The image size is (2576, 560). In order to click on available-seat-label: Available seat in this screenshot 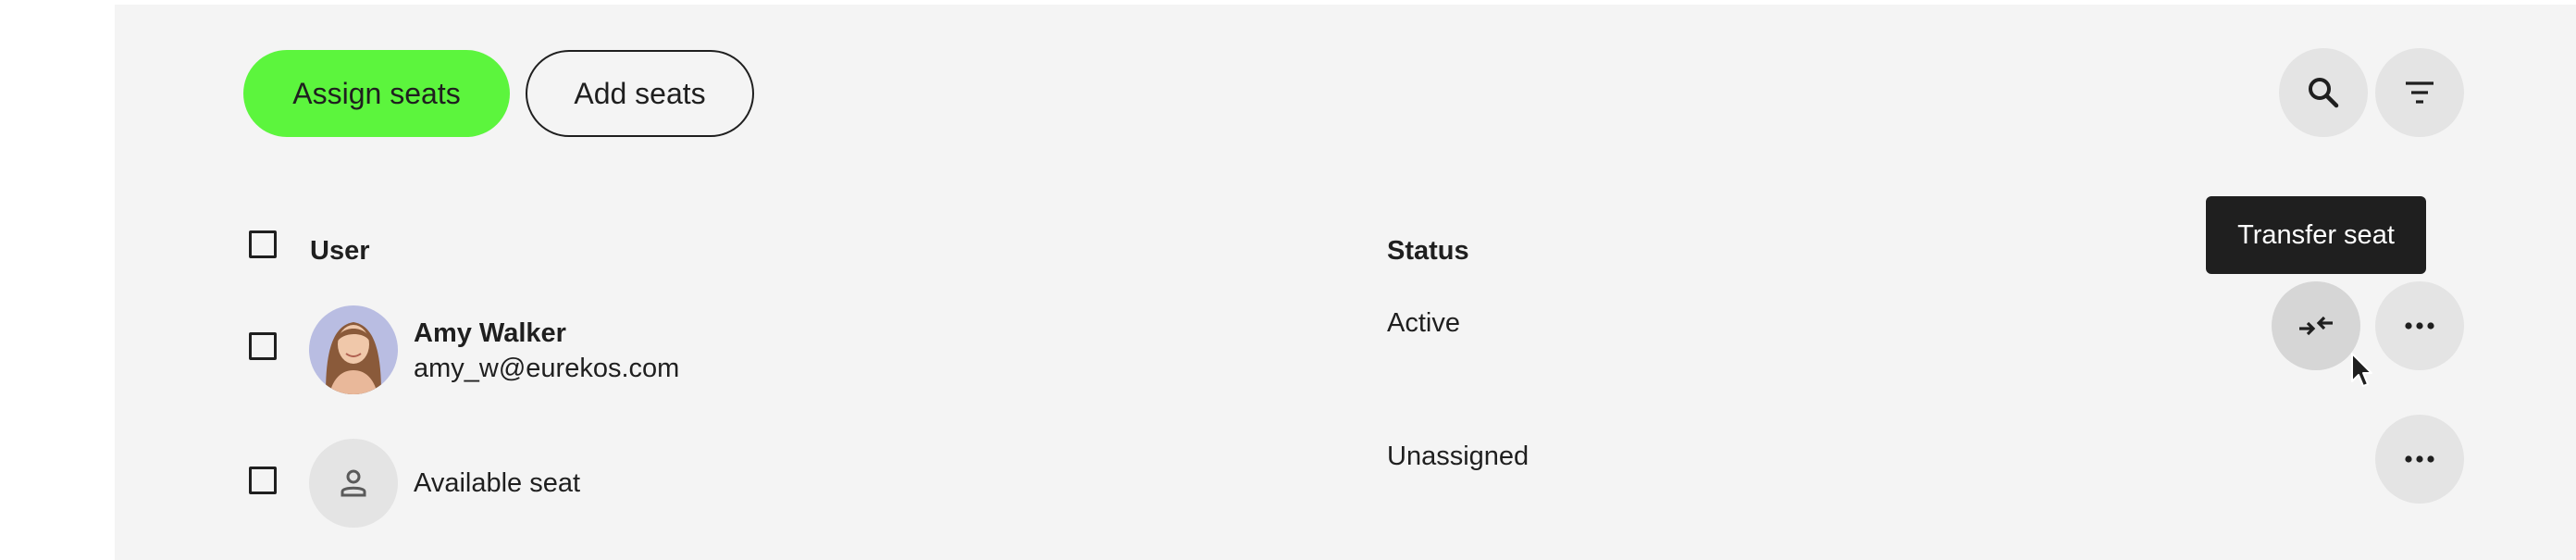, I will do `click(498, 483)`.